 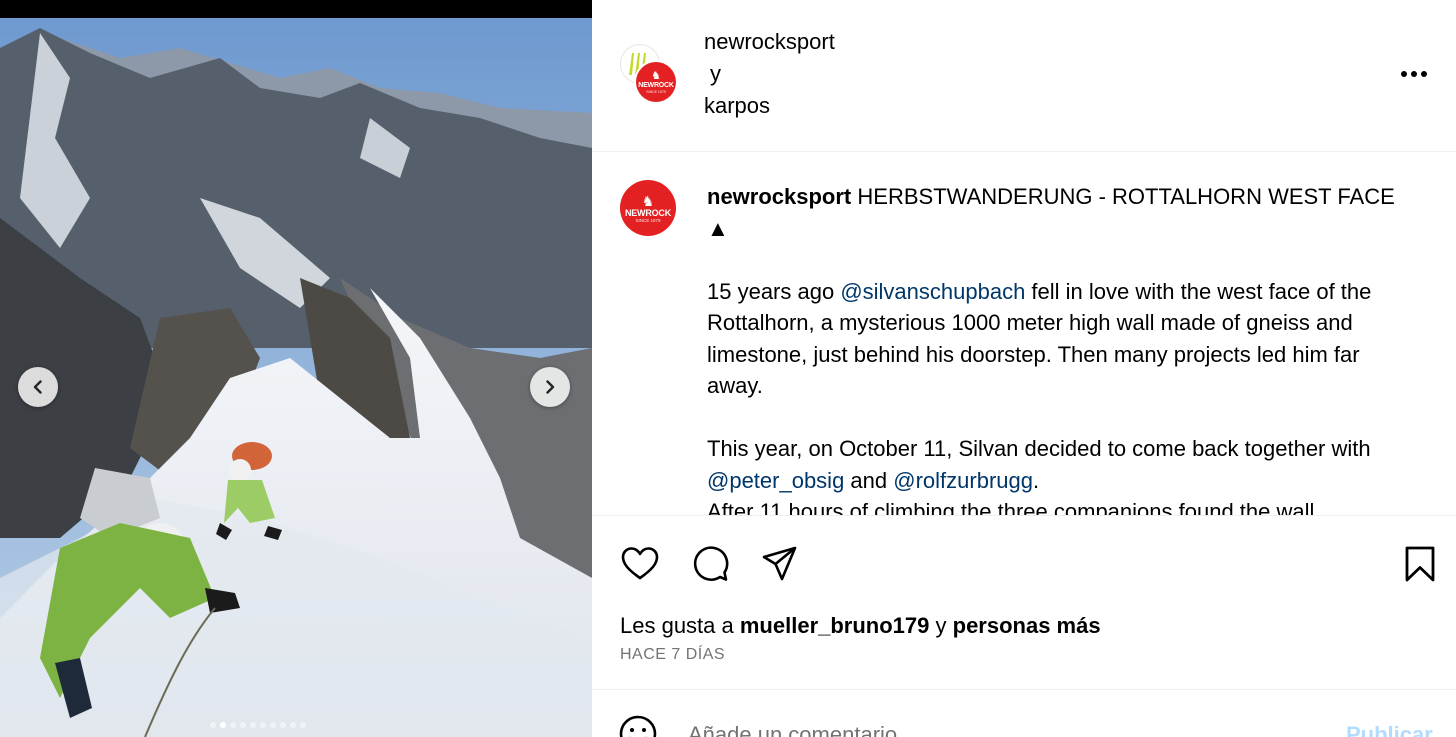 I want to click on likes-prefix: Les gusta a, so click(x=680, y=625).